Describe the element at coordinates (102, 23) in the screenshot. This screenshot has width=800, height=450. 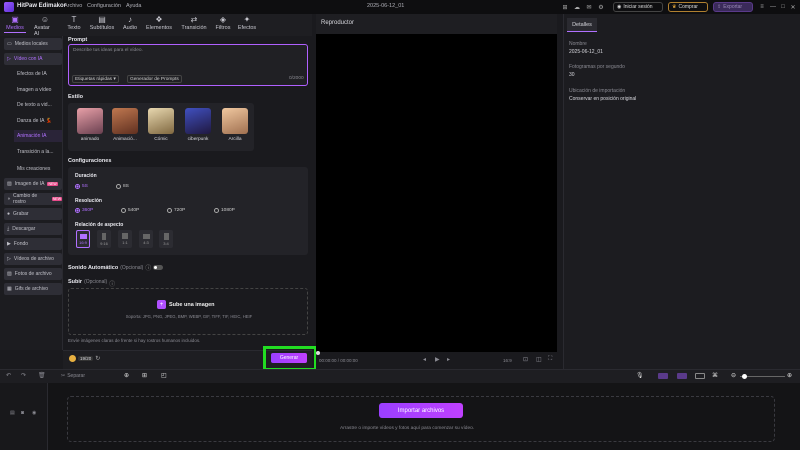
I see `tool-subtitulos: ▤ Subtítulos` at that location.